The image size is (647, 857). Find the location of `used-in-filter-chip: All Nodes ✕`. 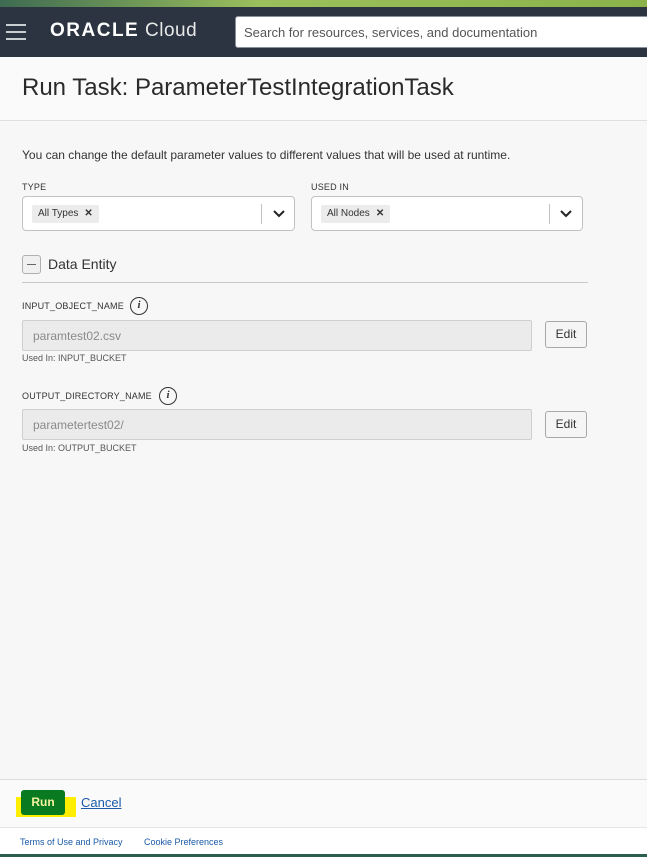

used-in-filter-chip: All Nodes ✕ is located at coordinates (356, 214).